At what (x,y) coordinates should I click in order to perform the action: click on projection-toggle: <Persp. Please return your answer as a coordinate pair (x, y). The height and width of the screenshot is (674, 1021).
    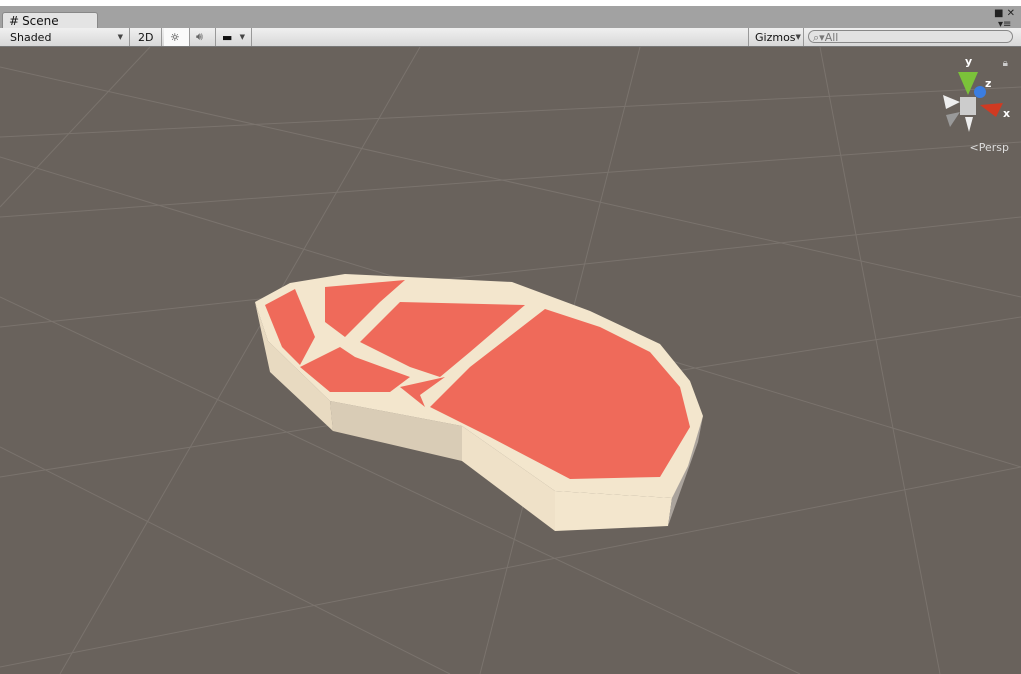
    Looking at the image, I should click on (989, 147).